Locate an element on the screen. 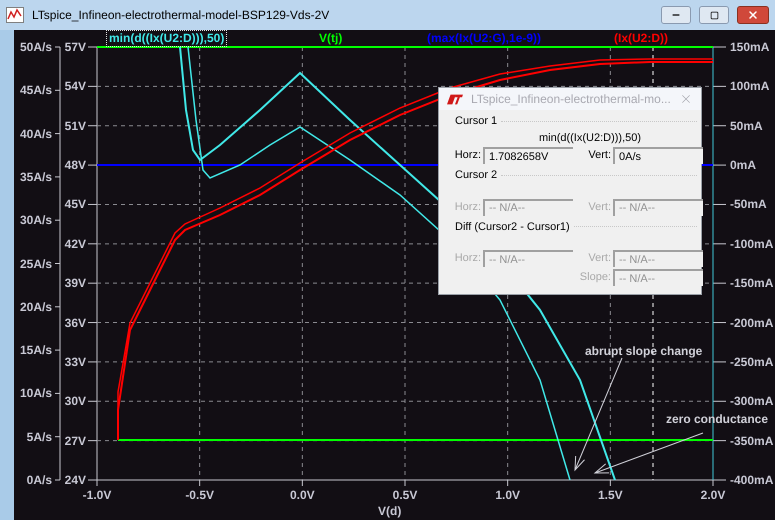  axis-tick-label: -200mA is located at coordinates (752, 322).